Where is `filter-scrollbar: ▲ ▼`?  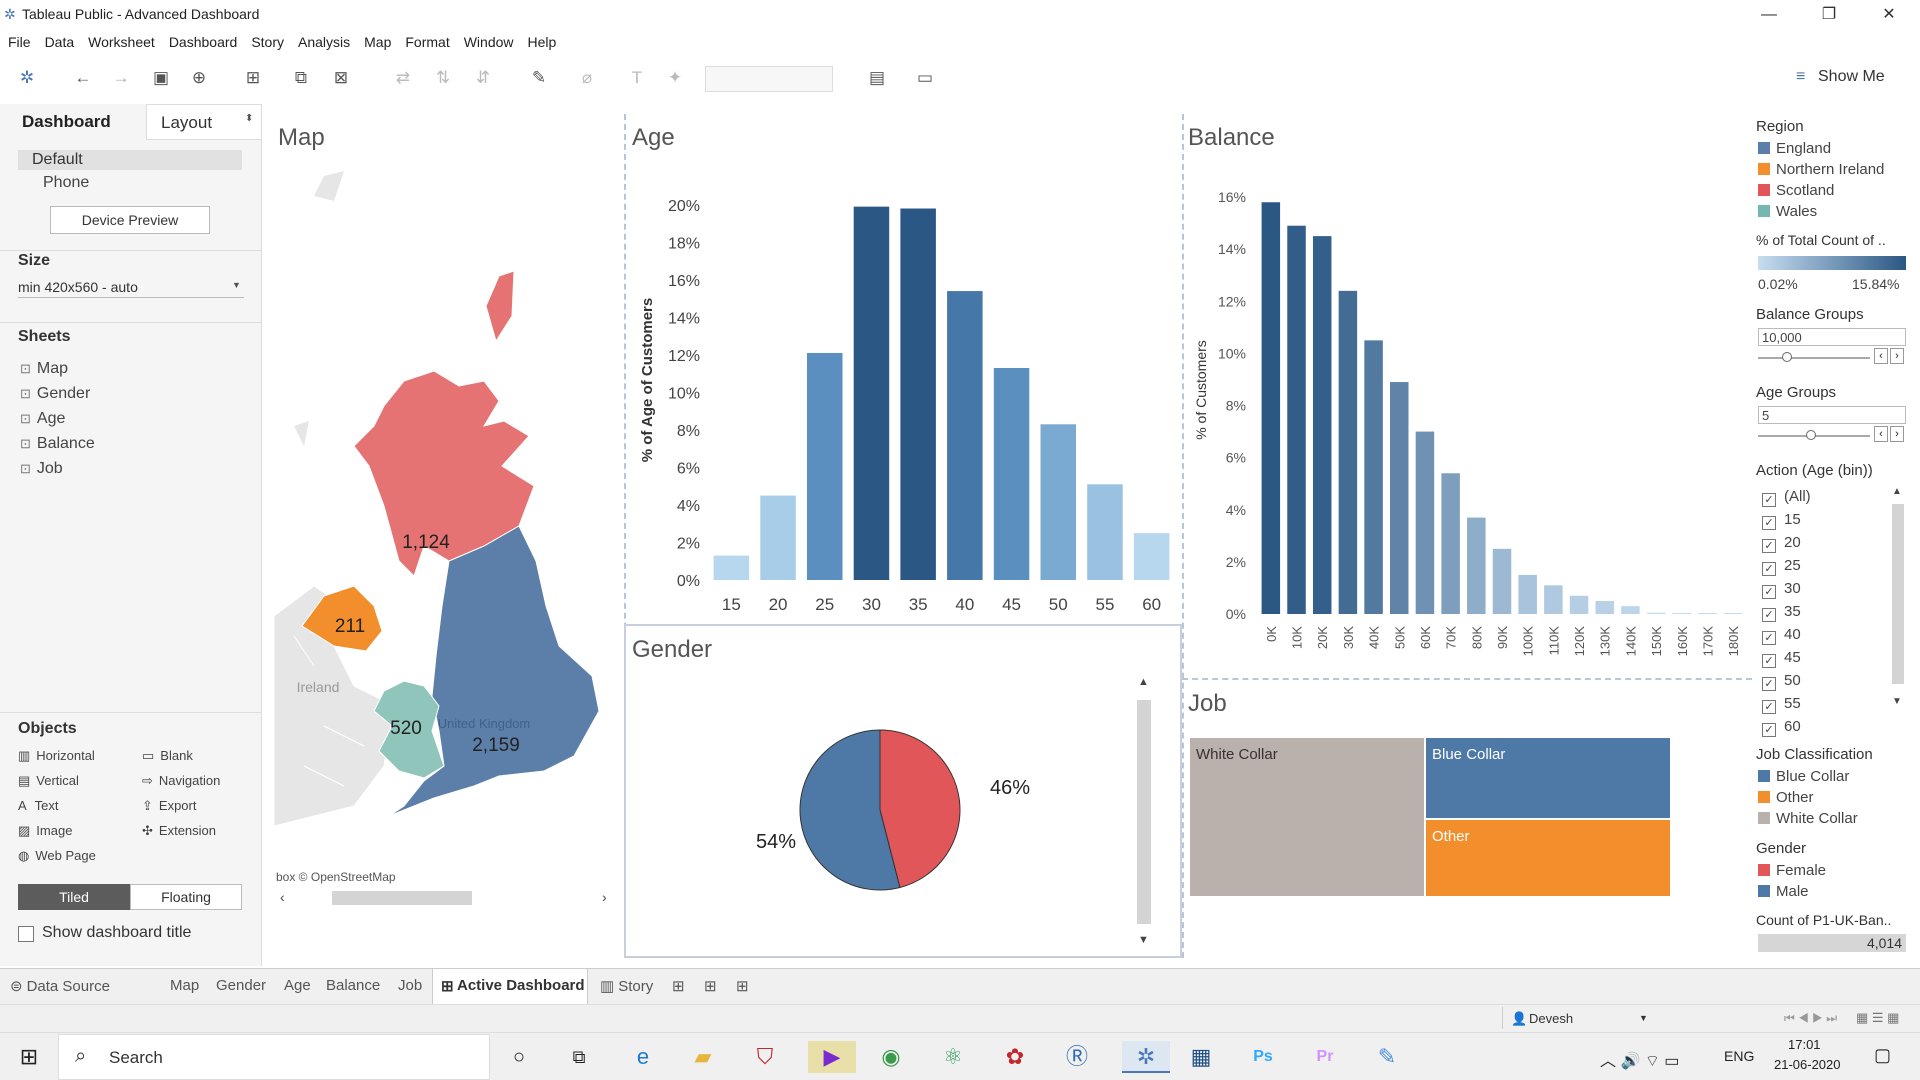 filter-scrollbar: ▲ ▼ is located at coordinates (1898, 599).